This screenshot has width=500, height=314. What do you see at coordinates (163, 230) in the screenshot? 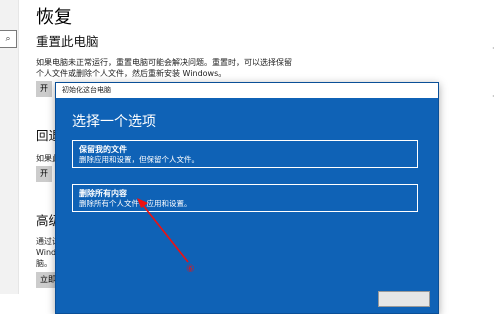
I see `annotation-arrow` at bounding box center [163, 230].